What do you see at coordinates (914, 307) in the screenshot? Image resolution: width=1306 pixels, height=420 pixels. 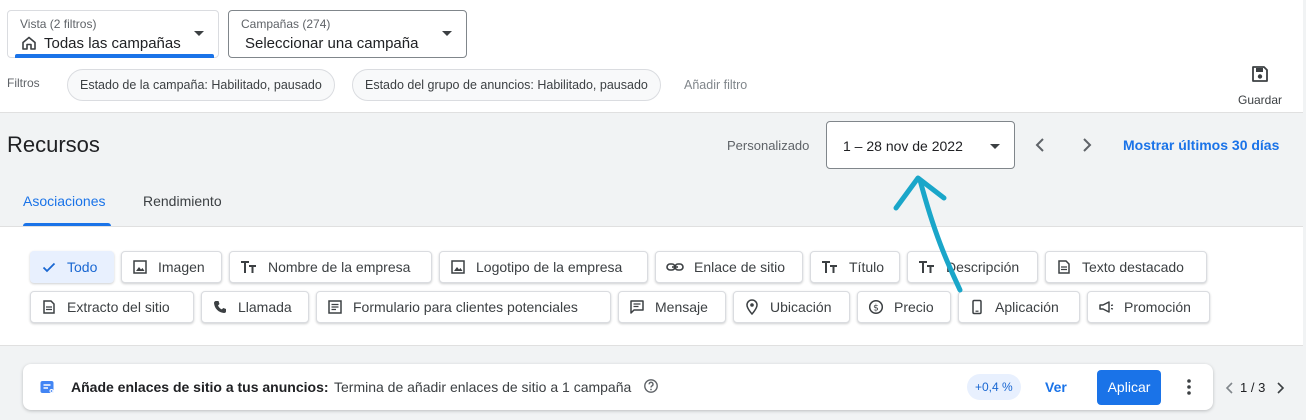 I see `asset-type-label: Precio` at bounding box center [914, 307].